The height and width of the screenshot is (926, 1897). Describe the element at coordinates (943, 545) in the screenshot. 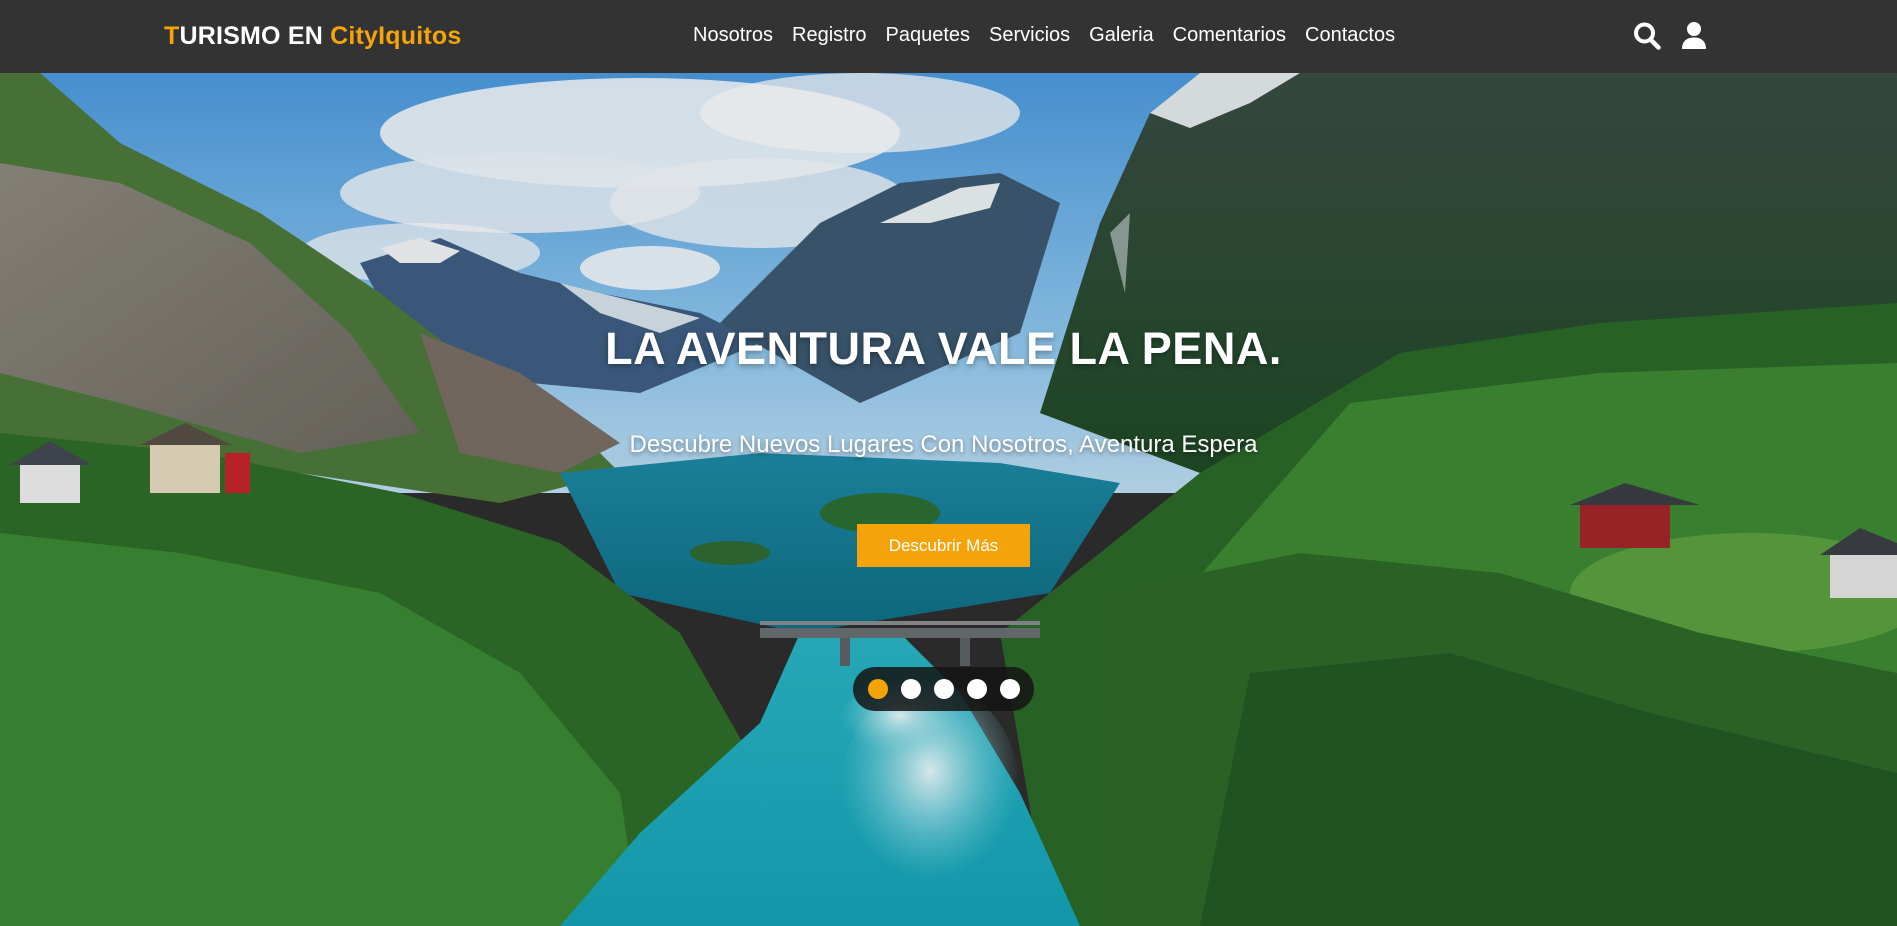

I see `discover-more-button: Descubrir Más` at that location.